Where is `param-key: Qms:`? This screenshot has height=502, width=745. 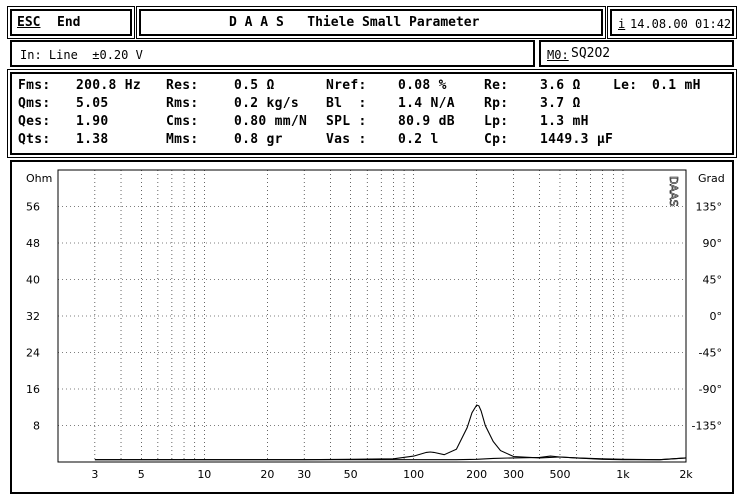
param-key: Qms: is located at coordinates (34, 103).